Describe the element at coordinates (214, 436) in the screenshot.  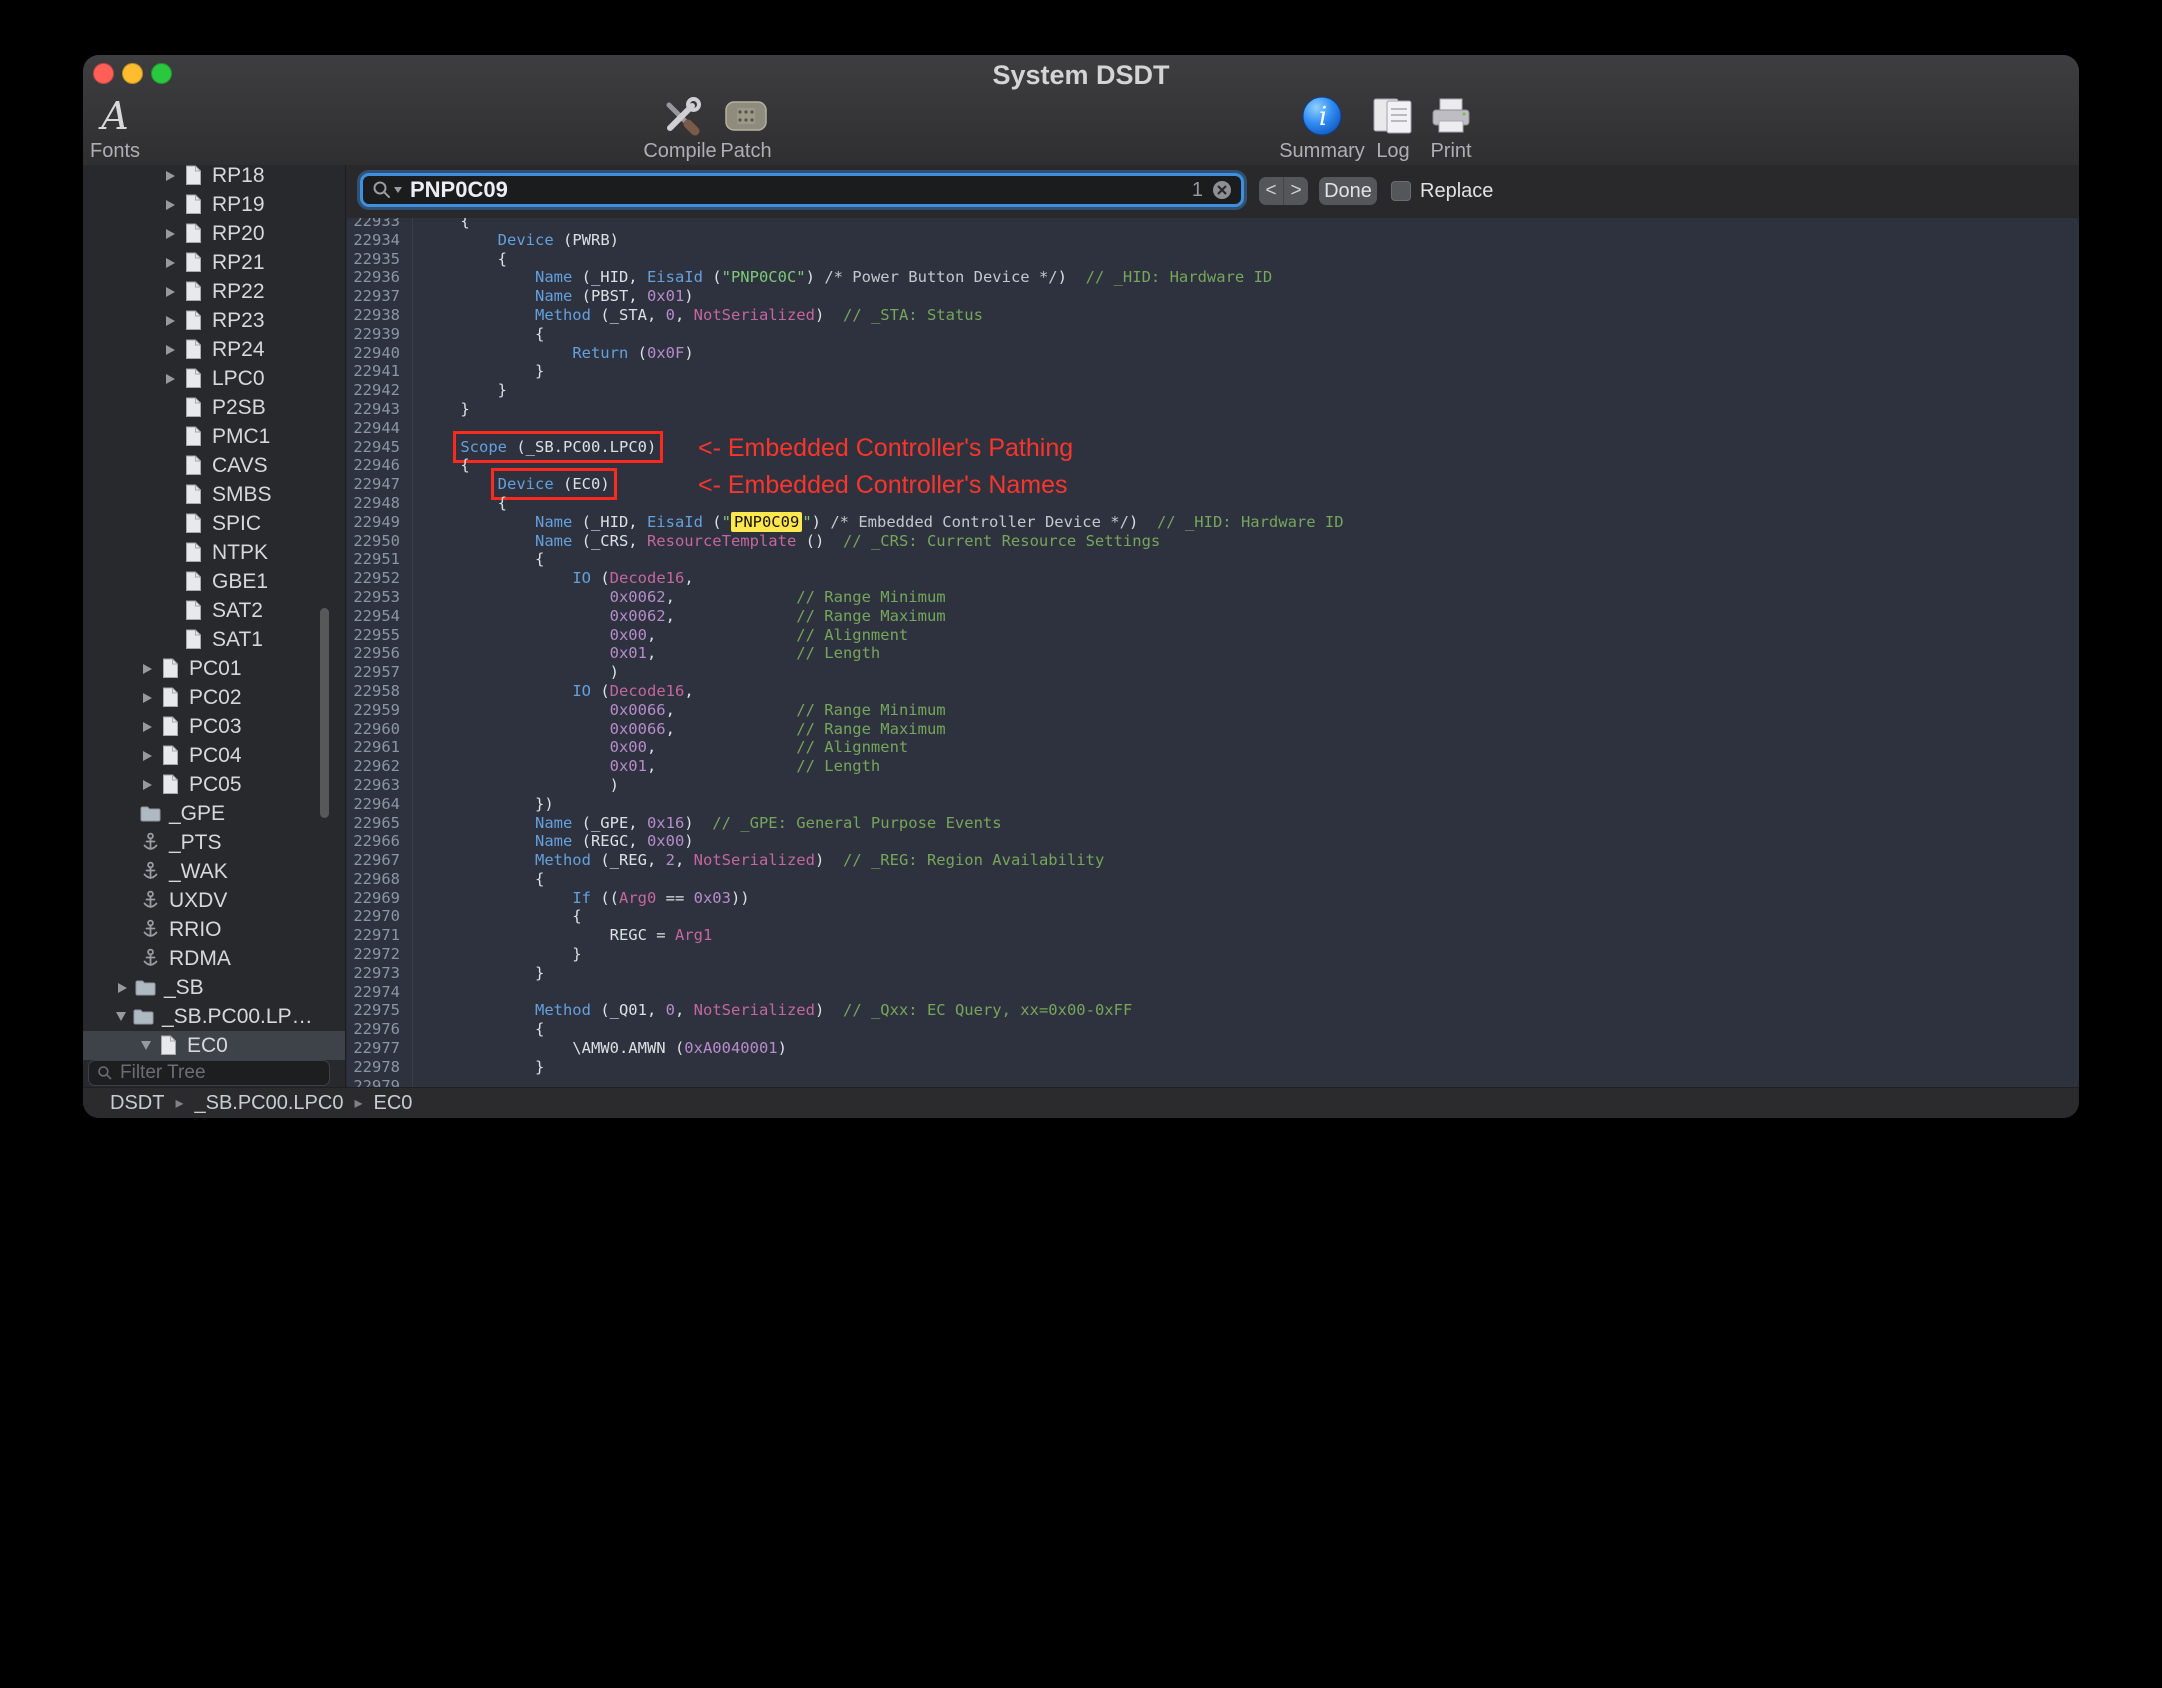
I see `tree-item: PMC1` at that location.